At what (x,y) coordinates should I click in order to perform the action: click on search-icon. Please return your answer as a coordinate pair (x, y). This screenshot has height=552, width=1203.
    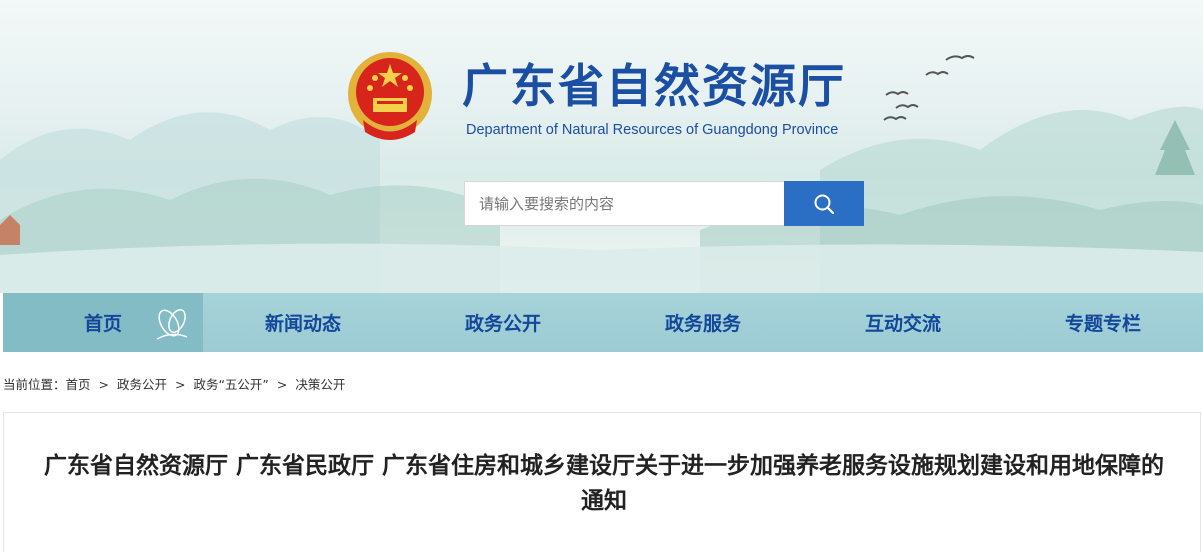
    Looking at the image, I should click on (824, 204).